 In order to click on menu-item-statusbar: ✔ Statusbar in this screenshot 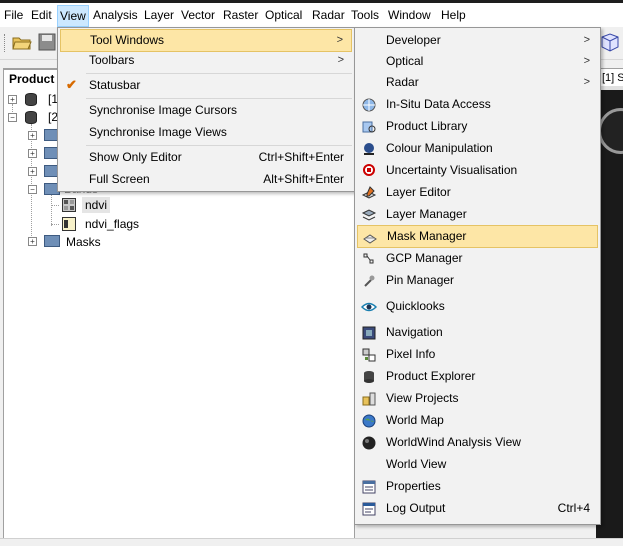, I will do `click(206, 85)`.